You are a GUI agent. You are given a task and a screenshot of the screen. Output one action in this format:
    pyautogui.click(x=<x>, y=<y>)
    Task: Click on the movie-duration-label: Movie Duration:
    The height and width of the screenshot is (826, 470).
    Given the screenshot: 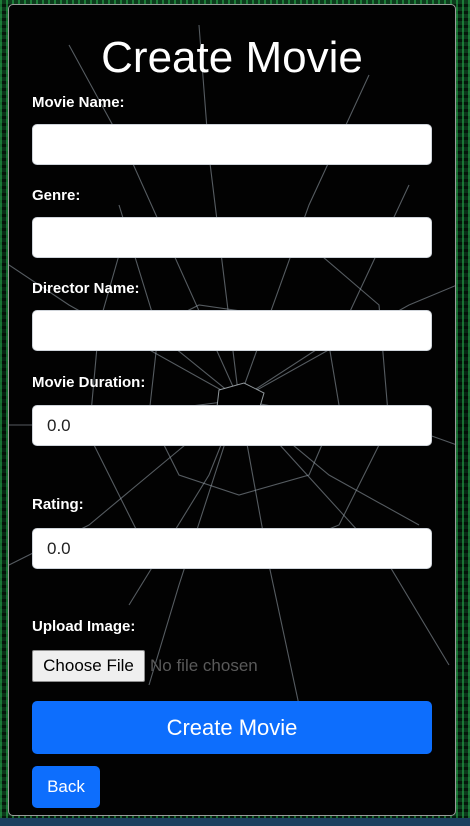 What is the action you would take?
    pyautogui.click(x=89, y=382)
    